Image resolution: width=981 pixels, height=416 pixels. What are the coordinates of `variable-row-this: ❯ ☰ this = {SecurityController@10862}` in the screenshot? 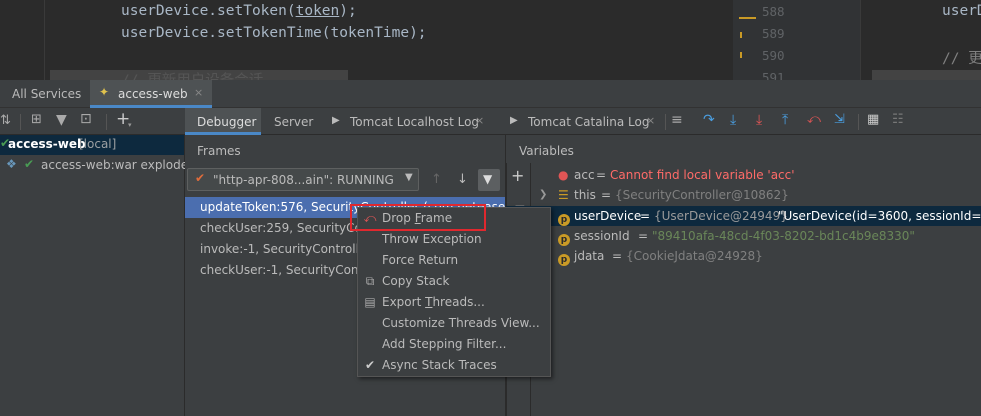 It's located at (743, 195).